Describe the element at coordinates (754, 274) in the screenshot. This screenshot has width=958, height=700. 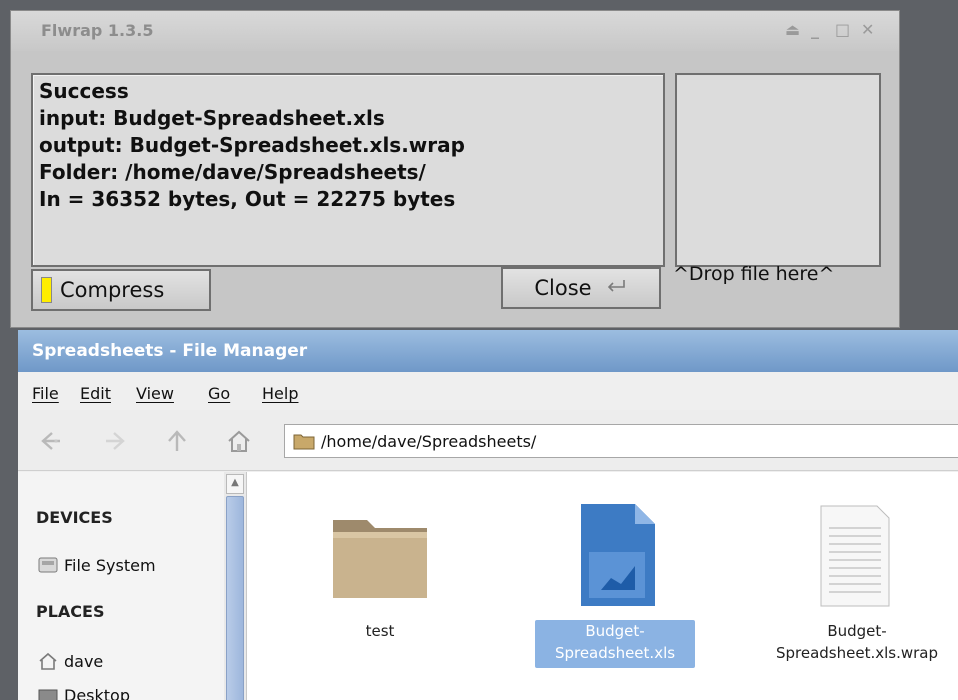
I see `drop-label: ^Drop file here^` at that location.